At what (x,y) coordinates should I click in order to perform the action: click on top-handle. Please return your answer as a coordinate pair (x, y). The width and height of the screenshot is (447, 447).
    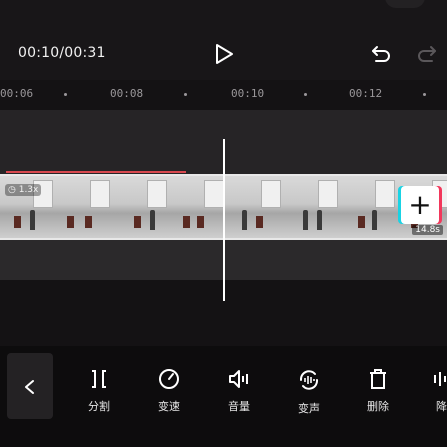
    Looking at the image, I should click on (405, 4).